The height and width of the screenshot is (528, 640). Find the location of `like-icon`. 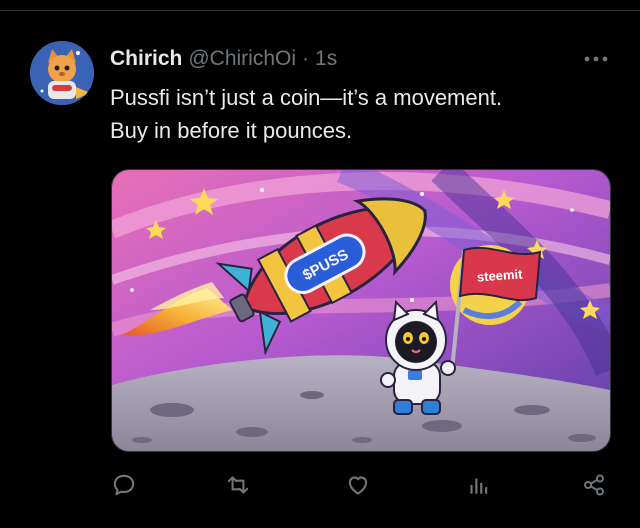

like-icon is located at coordinates (358, 485).